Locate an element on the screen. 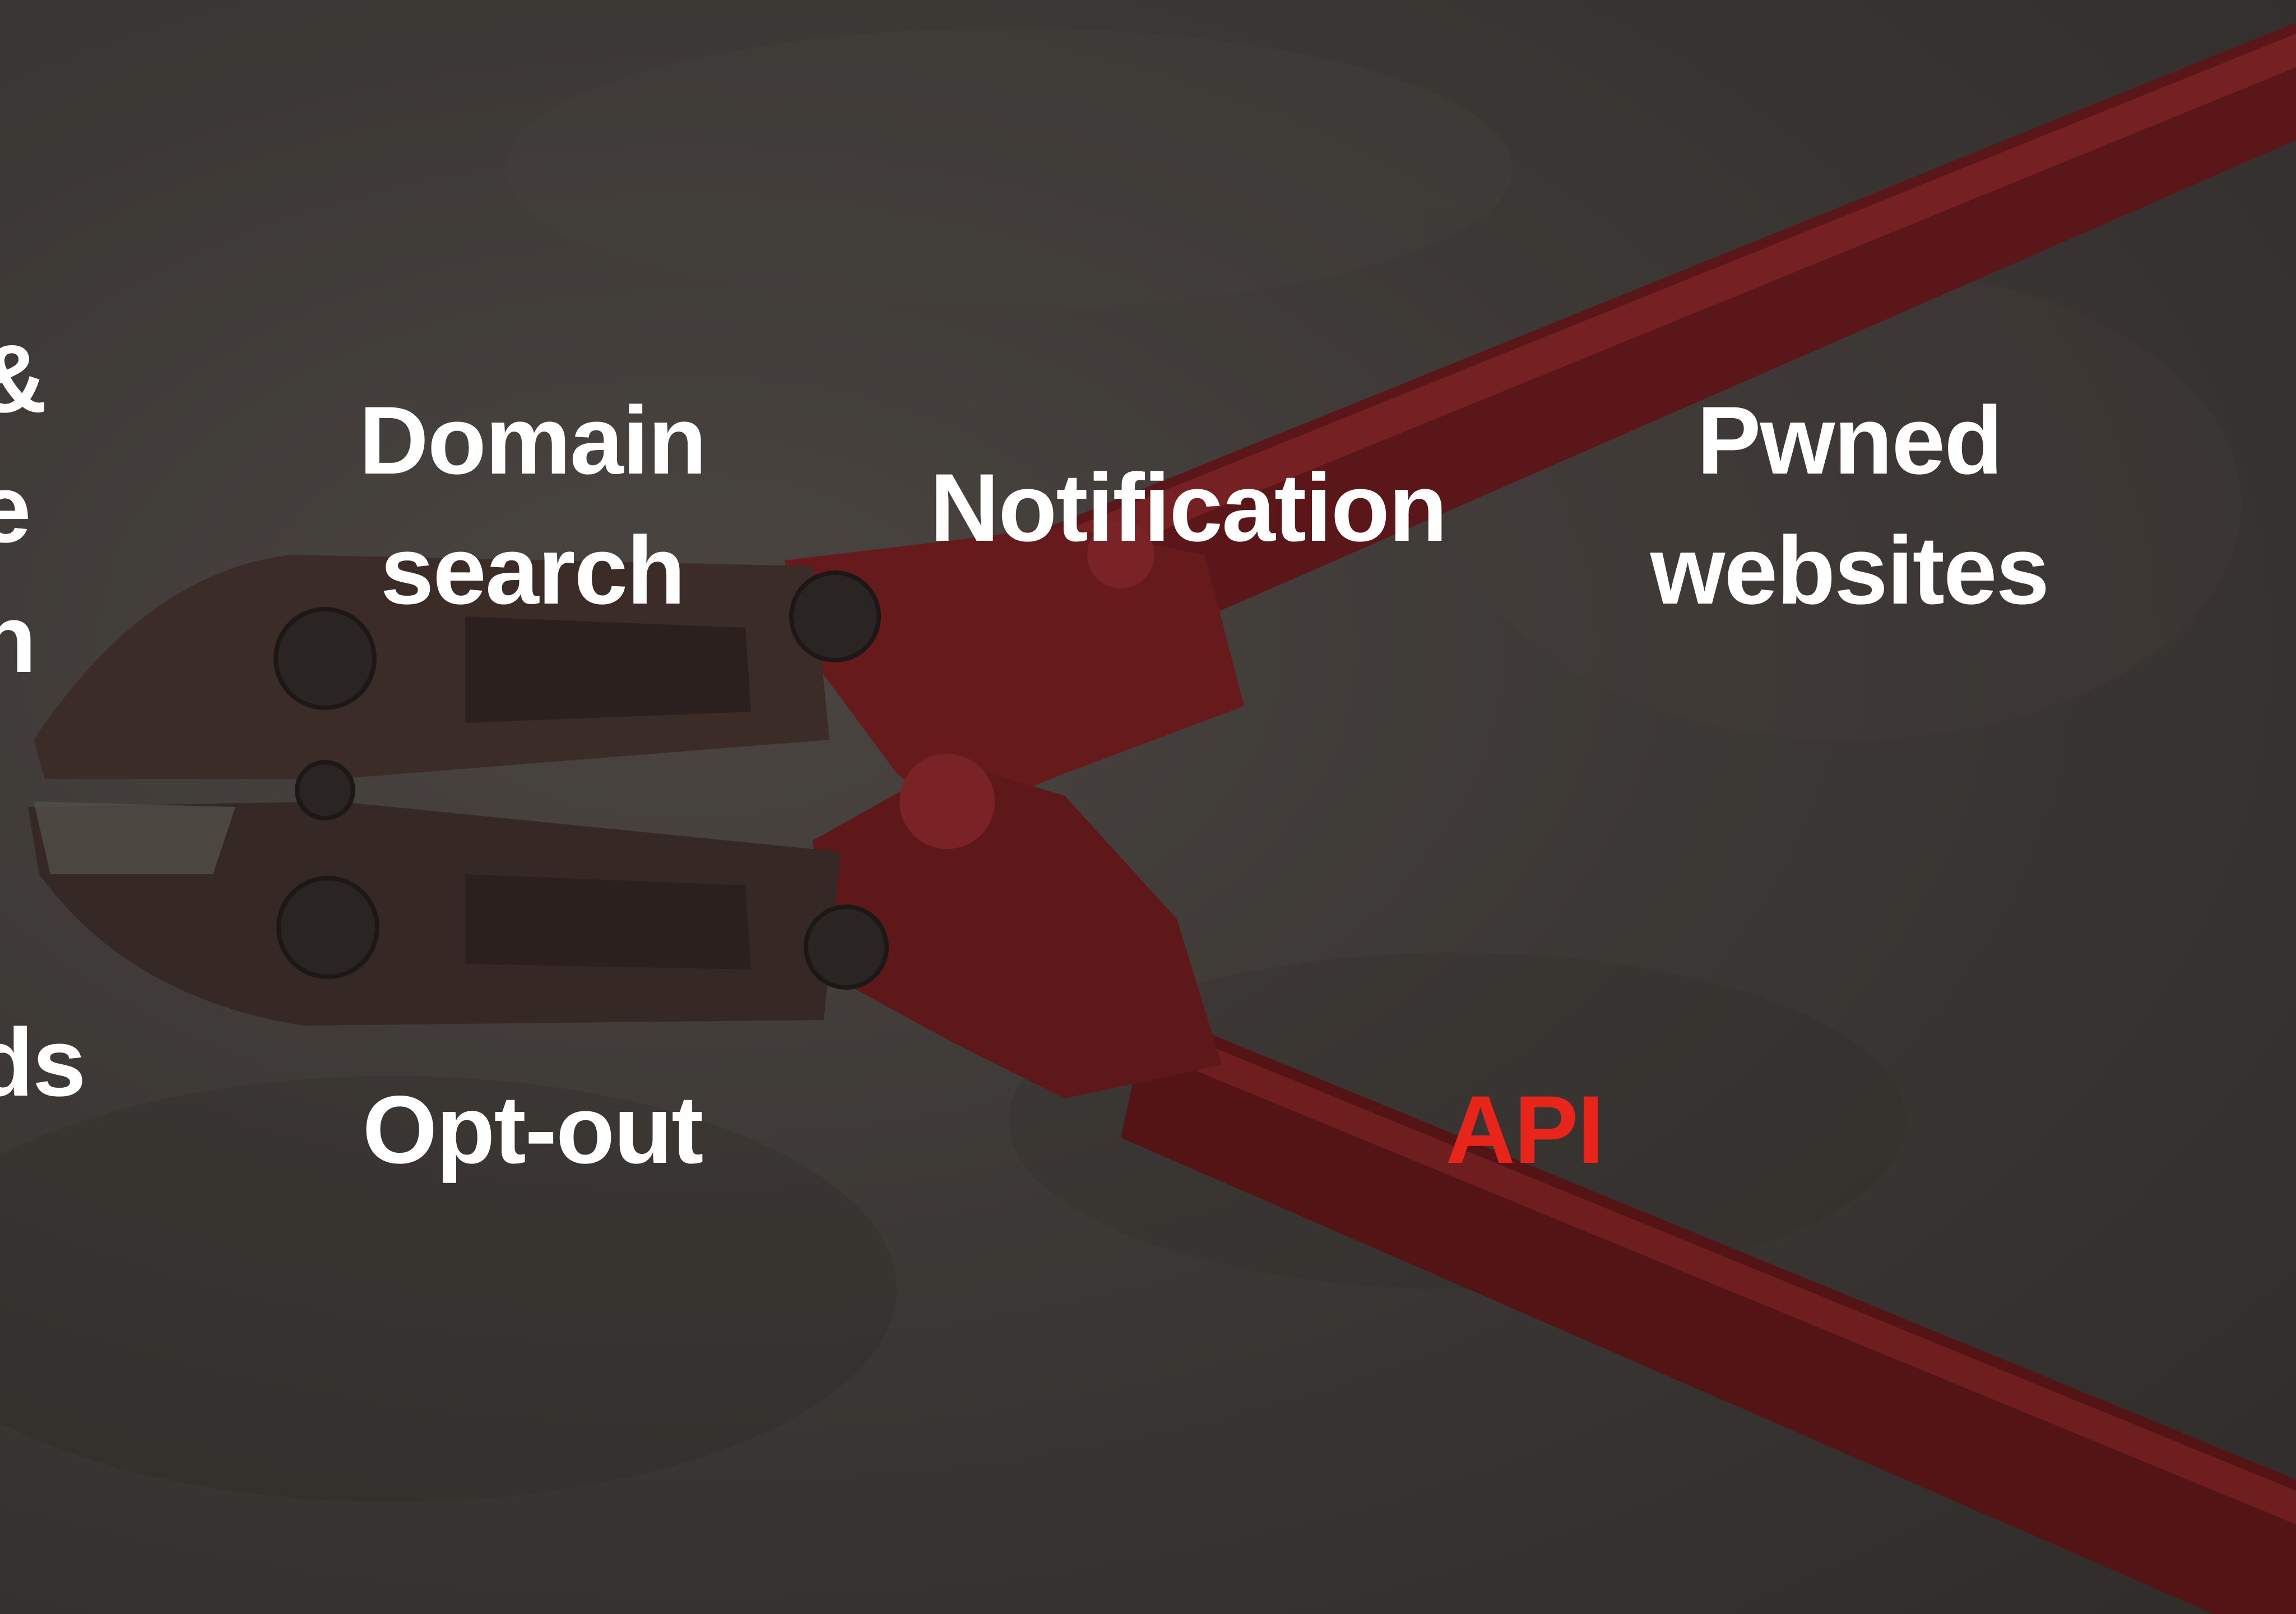 This screenshot has width=2296, height=1614. feature-api: API is located at coordinates (1524, 1130).